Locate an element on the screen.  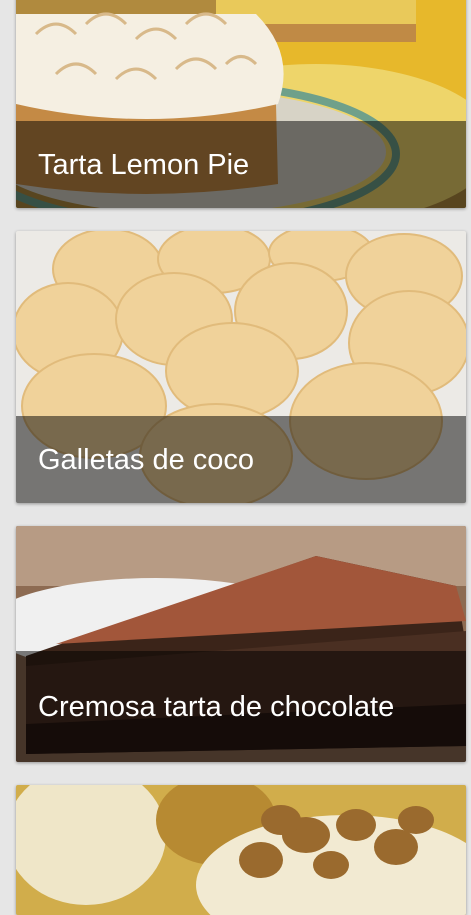
recipe-title: Tarta Lemon Pie is located at coordinates (241, 164).